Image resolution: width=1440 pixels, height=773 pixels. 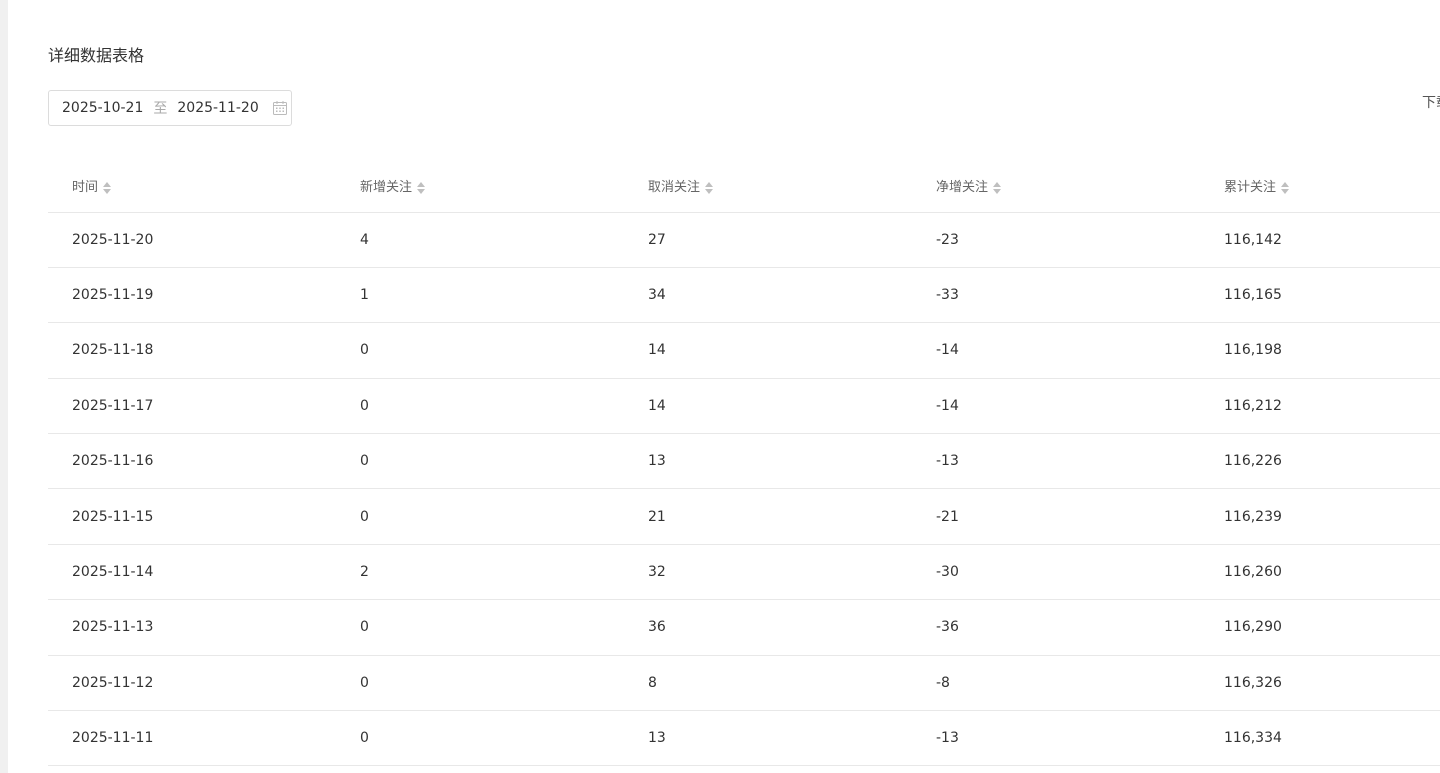 I want to click on column-time-cell: 2025-11-16, so click(x=192, y=461).